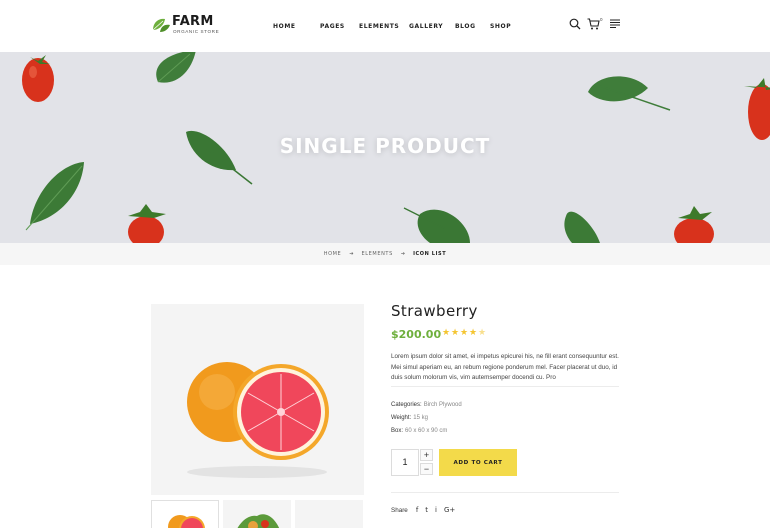 The width and height of the screenshot is (770, 528). What do you see at coordinates (333, 254) in the screenshot?
I see `breadcrumb-home: HOME` at bounding box center [333, 254].